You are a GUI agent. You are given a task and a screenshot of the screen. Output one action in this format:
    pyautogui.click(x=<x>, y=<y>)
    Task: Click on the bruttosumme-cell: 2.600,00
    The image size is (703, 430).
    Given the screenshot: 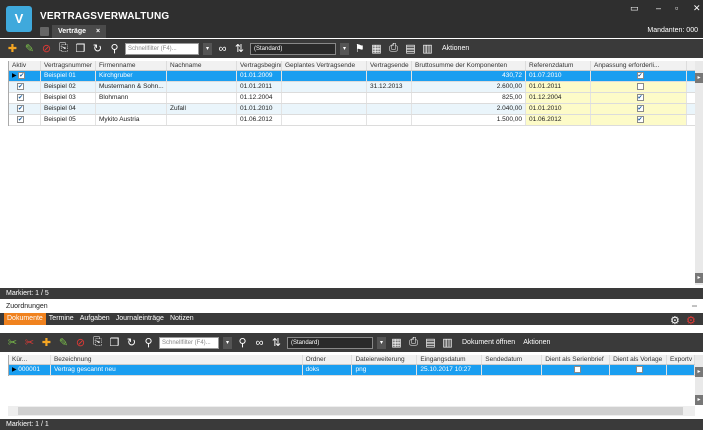 What is the action you would take?
    pyautogui.click(x=469, y=87)
    